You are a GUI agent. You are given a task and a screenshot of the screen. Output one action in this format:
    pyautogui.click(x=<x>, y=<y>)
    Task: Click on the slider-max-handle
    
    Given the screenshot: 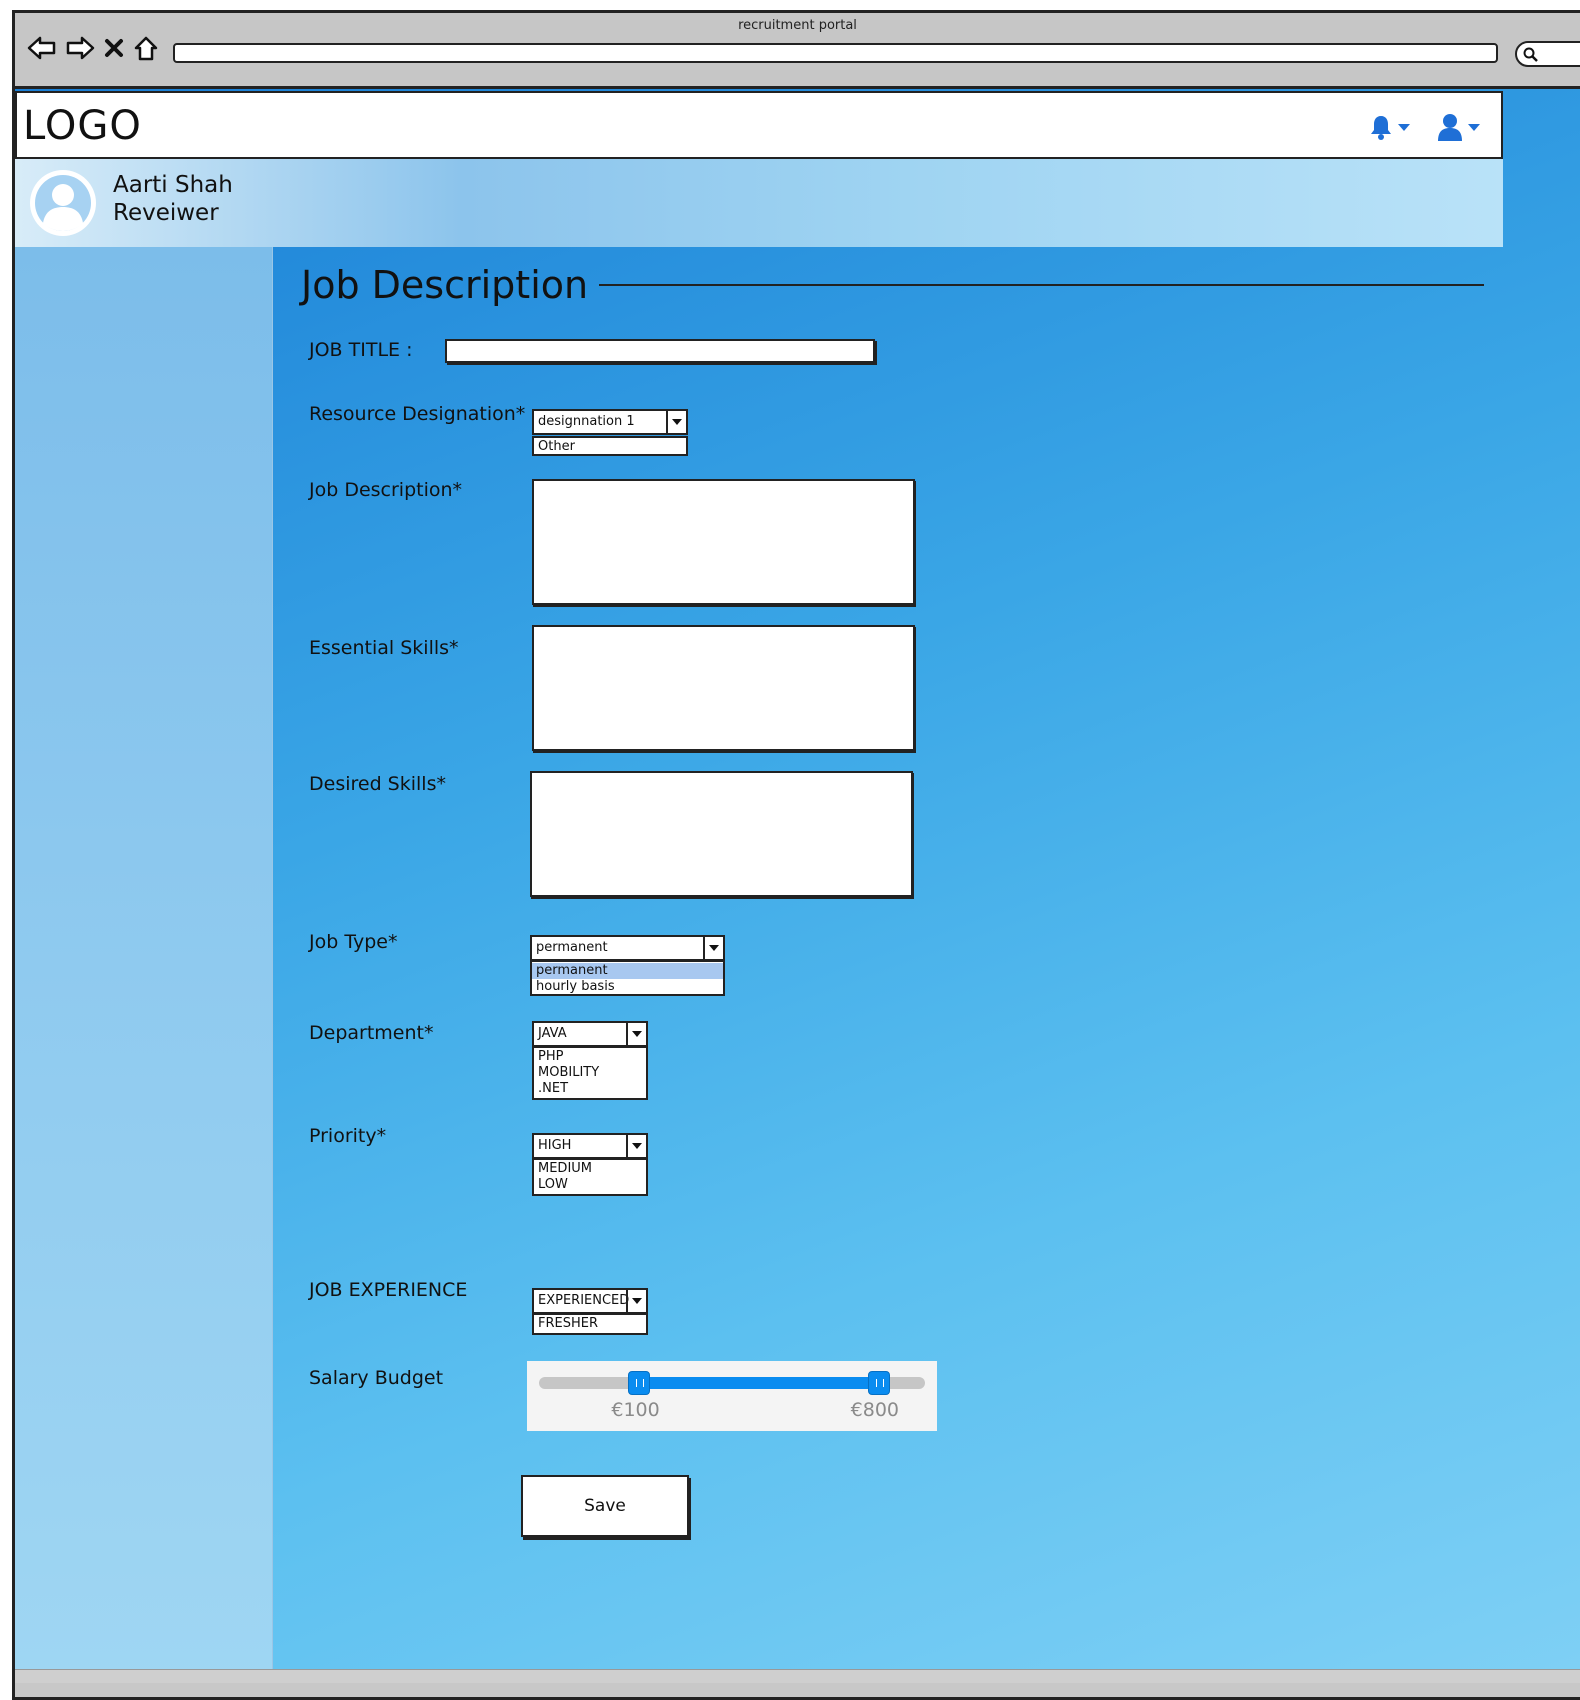 What is the action you would take?
    pyautogui.click(x=878, y=1383)
    